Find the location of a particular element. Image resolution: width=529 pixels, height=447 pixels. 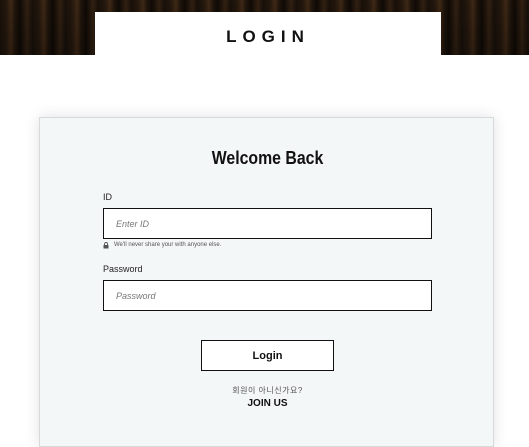

id-input is located at coordinates (267, 223).